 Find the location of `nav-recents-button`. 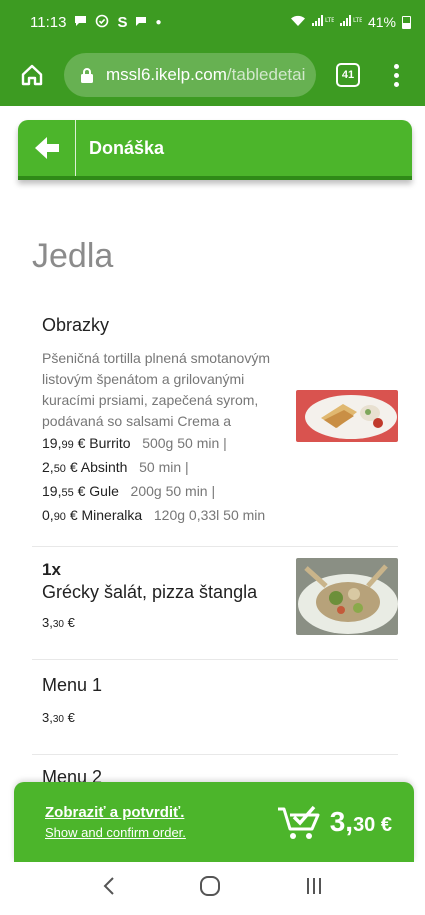

nav-recents-button is located at coordinates (314, 888).